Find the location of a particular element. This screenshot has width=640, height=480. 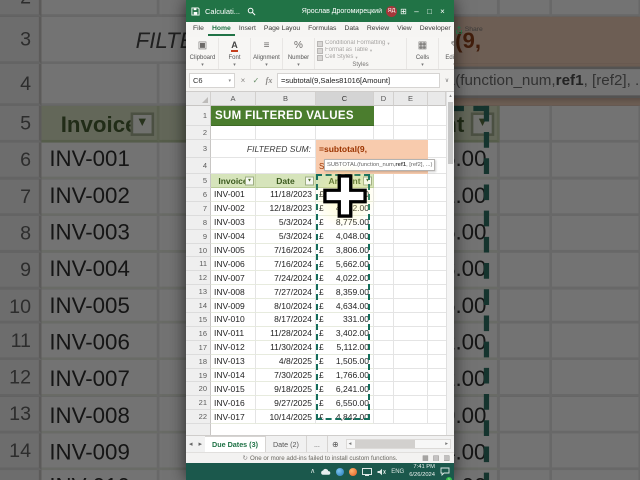

invoice-cell: INV-017 is located at coordinates (233, 417).